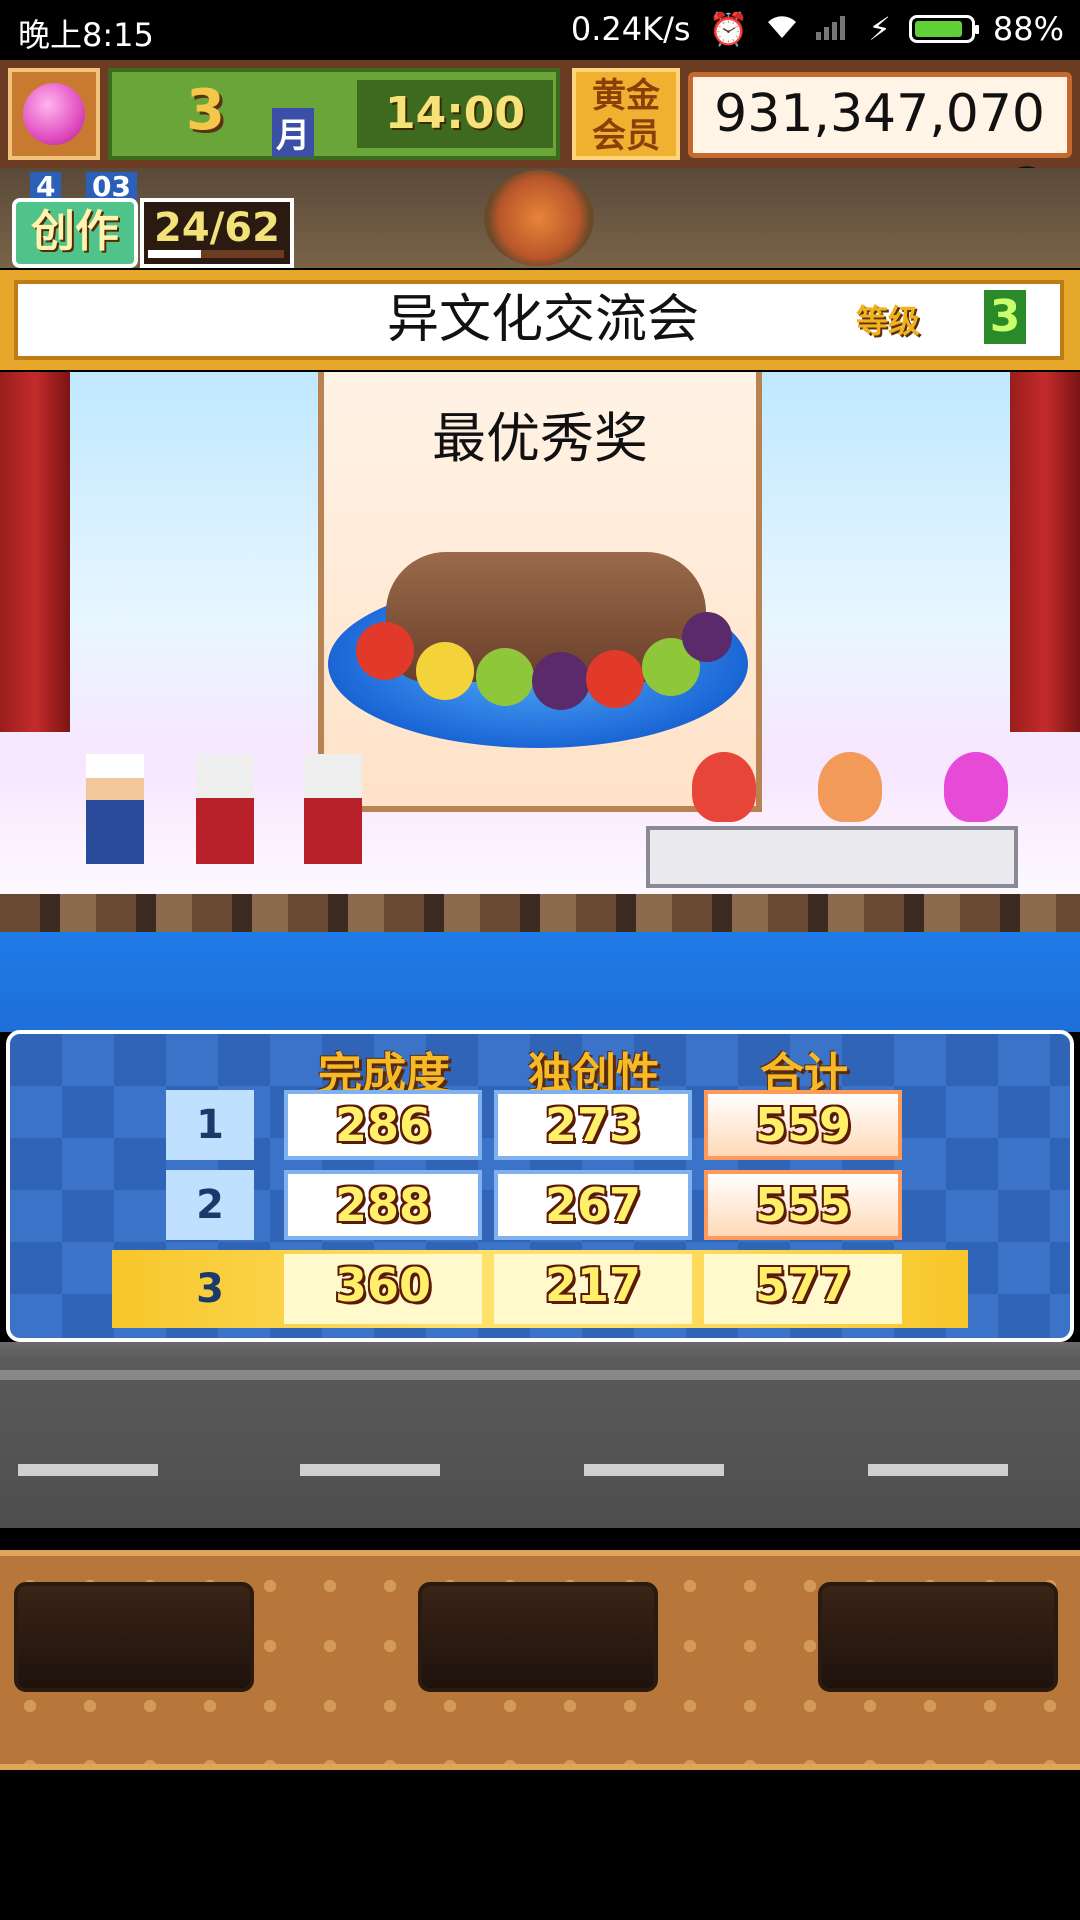 Image resolution: width=1080 pixels, height=1920 pixels. What do you see at coordinates (728, 29) in the screenshot?
I see `alarm-icon: ⏰` at bounding box center [728, 29].